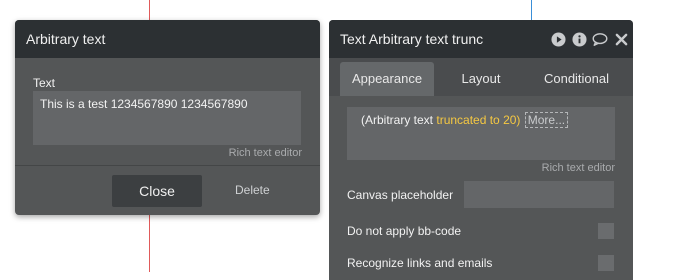 This screenshot has height=280, width=690. What do you see at coordinates (600, 39) in the screenshot?
I see `comment-icon` at bounding box center [600, 39].